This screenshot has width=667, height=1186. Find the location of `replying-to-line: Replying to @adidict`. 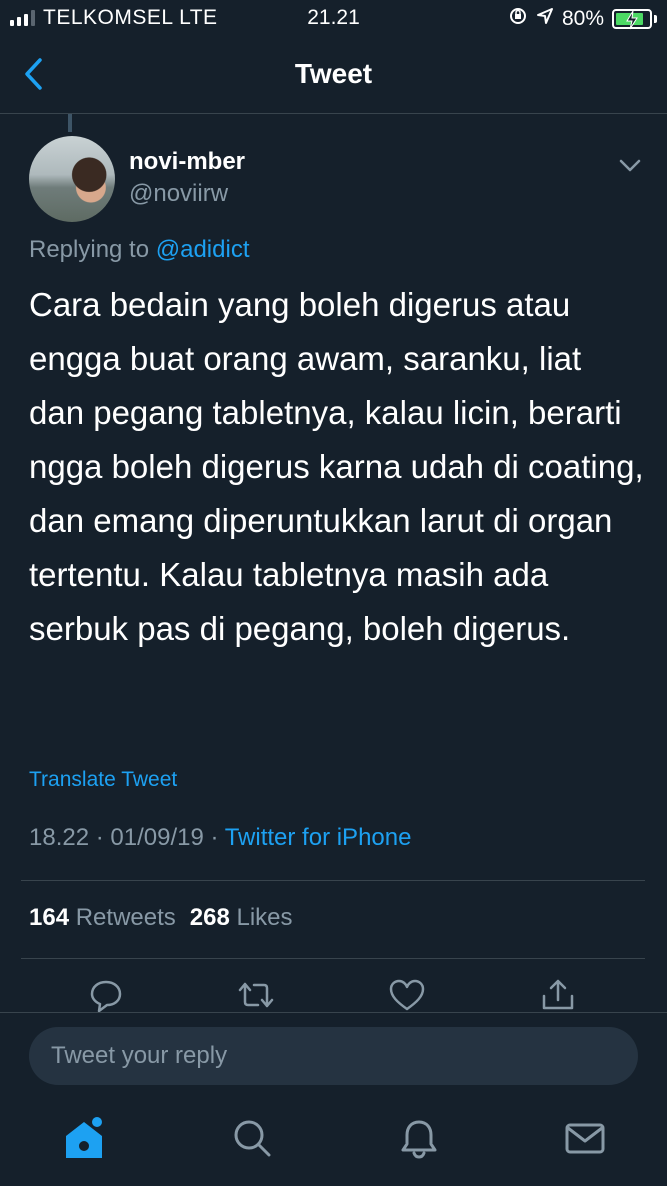

replying-to-line: Replying to @adidict is located at coordinates (139, 250).